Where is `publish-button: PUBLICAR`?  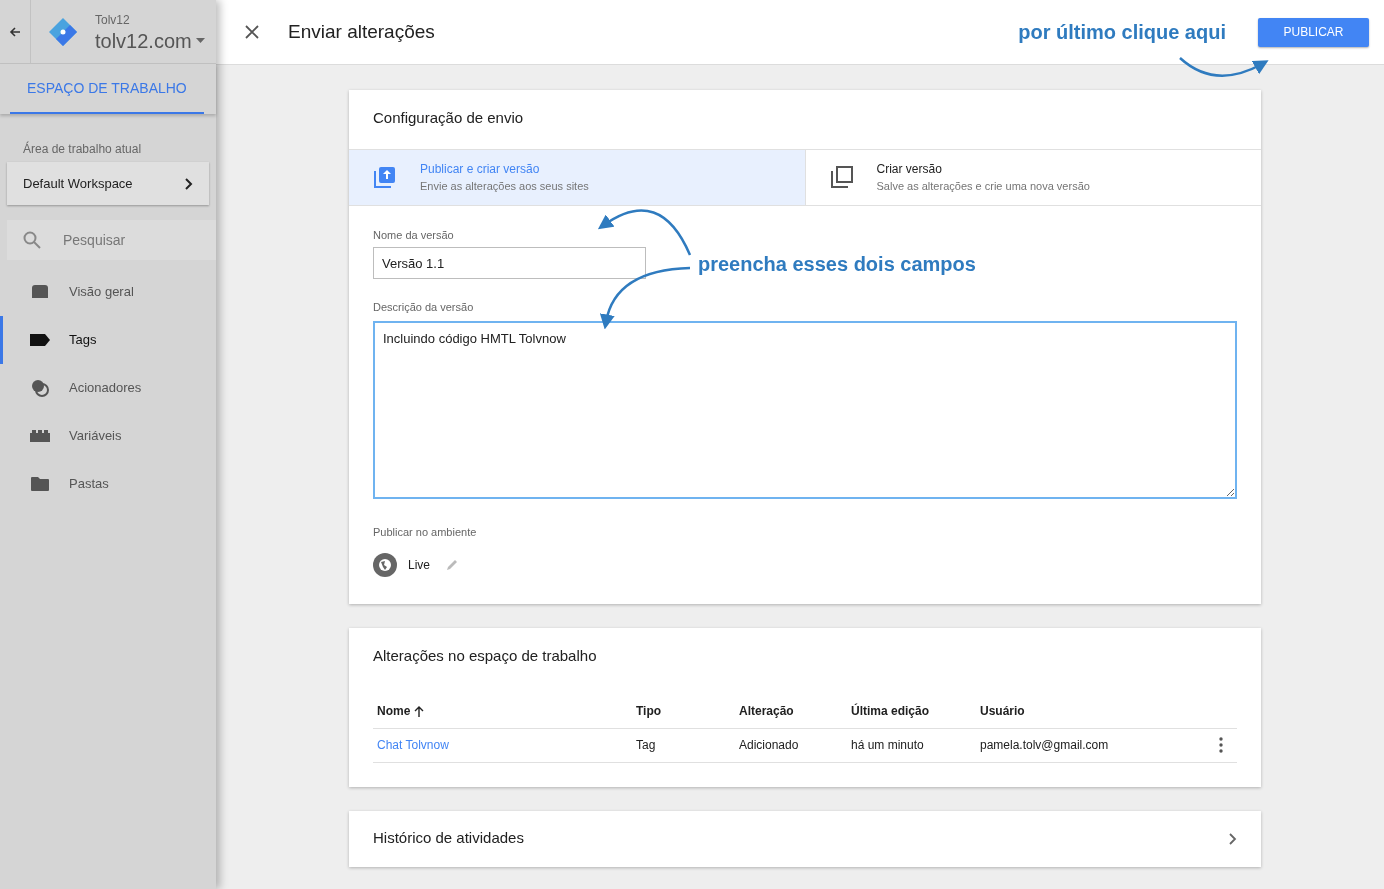 publish-button: PUBLICAR is located at coordinates (1313, 32).